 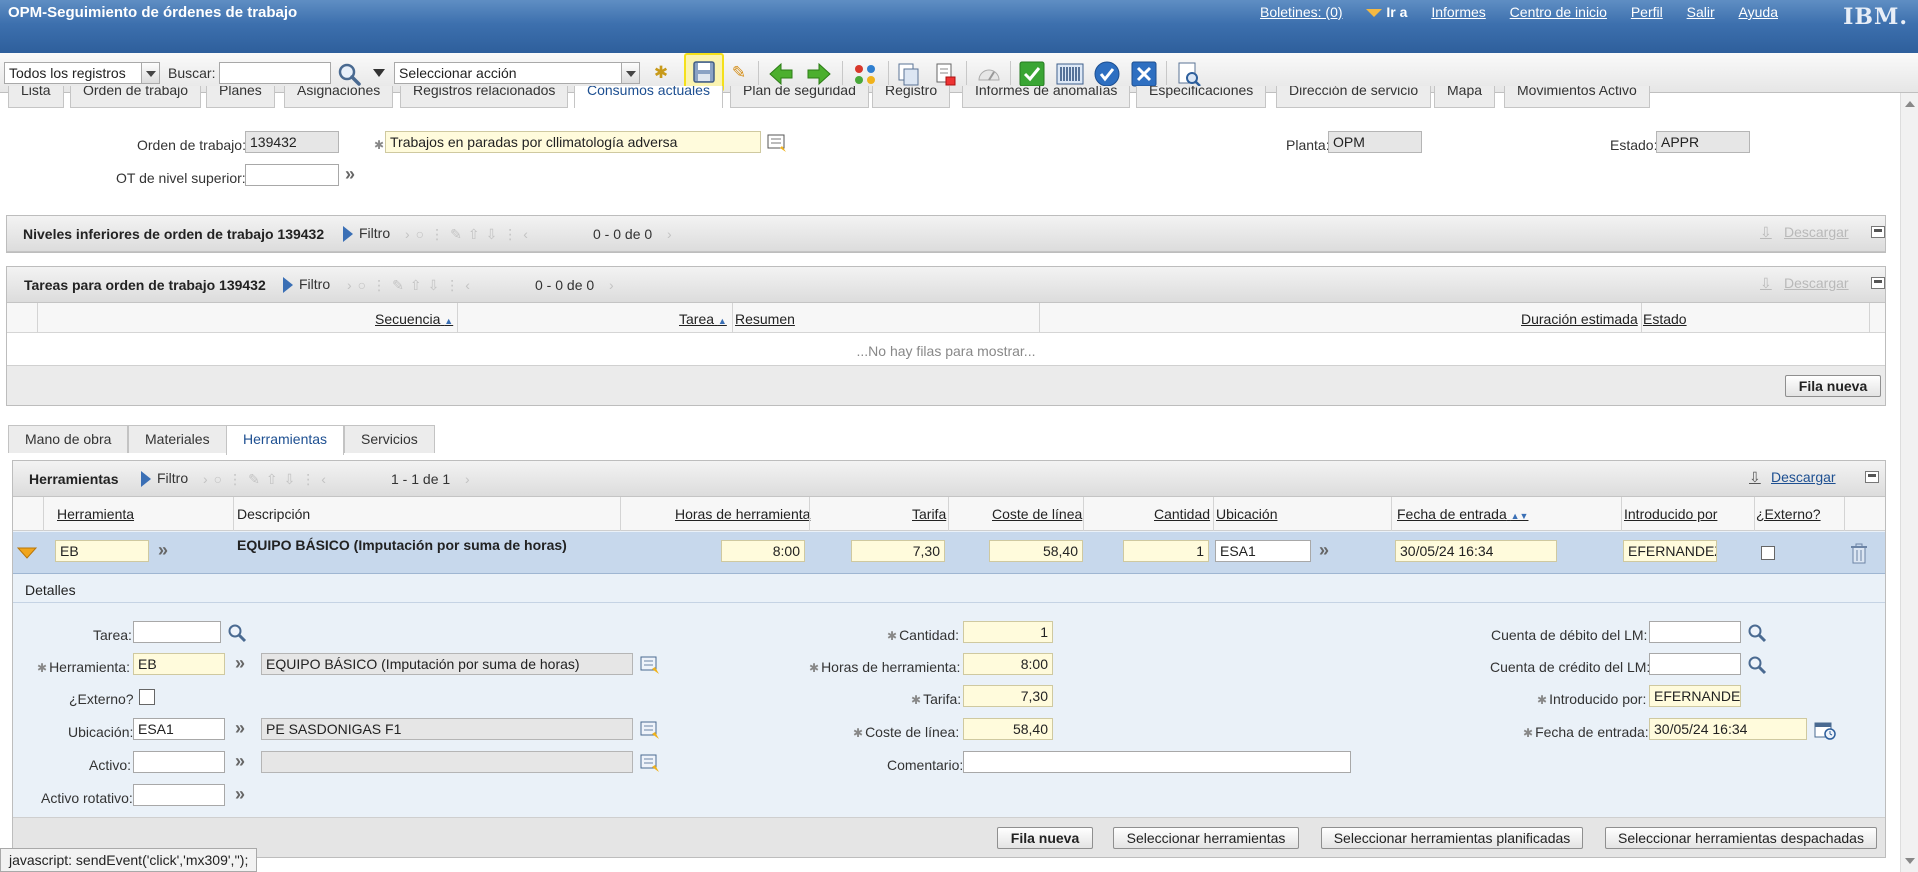 What do you see at coordinates (1670, 514) in the screenshot?
I see `col-entered-by: Introducido por` at bounding box center [1670, 514].